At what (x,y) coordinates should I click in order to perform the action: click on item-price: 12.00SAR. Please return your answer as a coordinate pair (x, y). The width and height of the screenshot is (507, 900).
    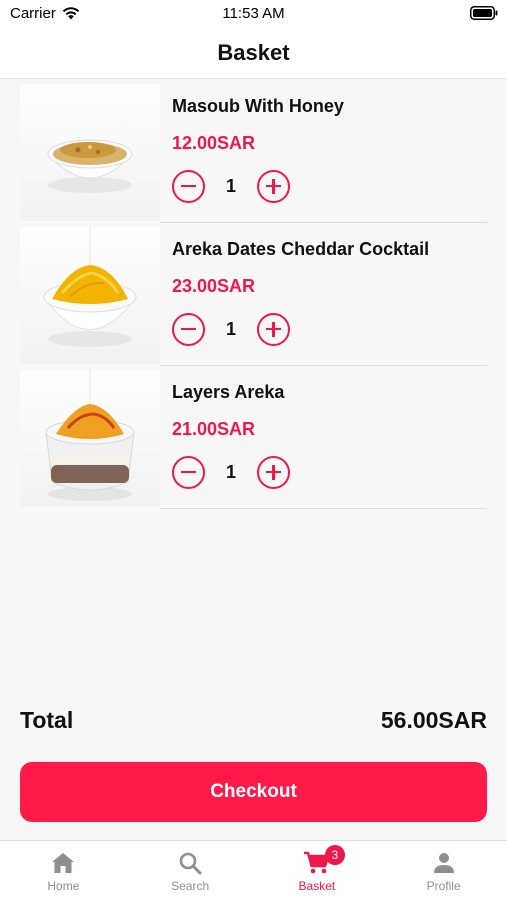
    Looking at the image, I should click on (214, 143).